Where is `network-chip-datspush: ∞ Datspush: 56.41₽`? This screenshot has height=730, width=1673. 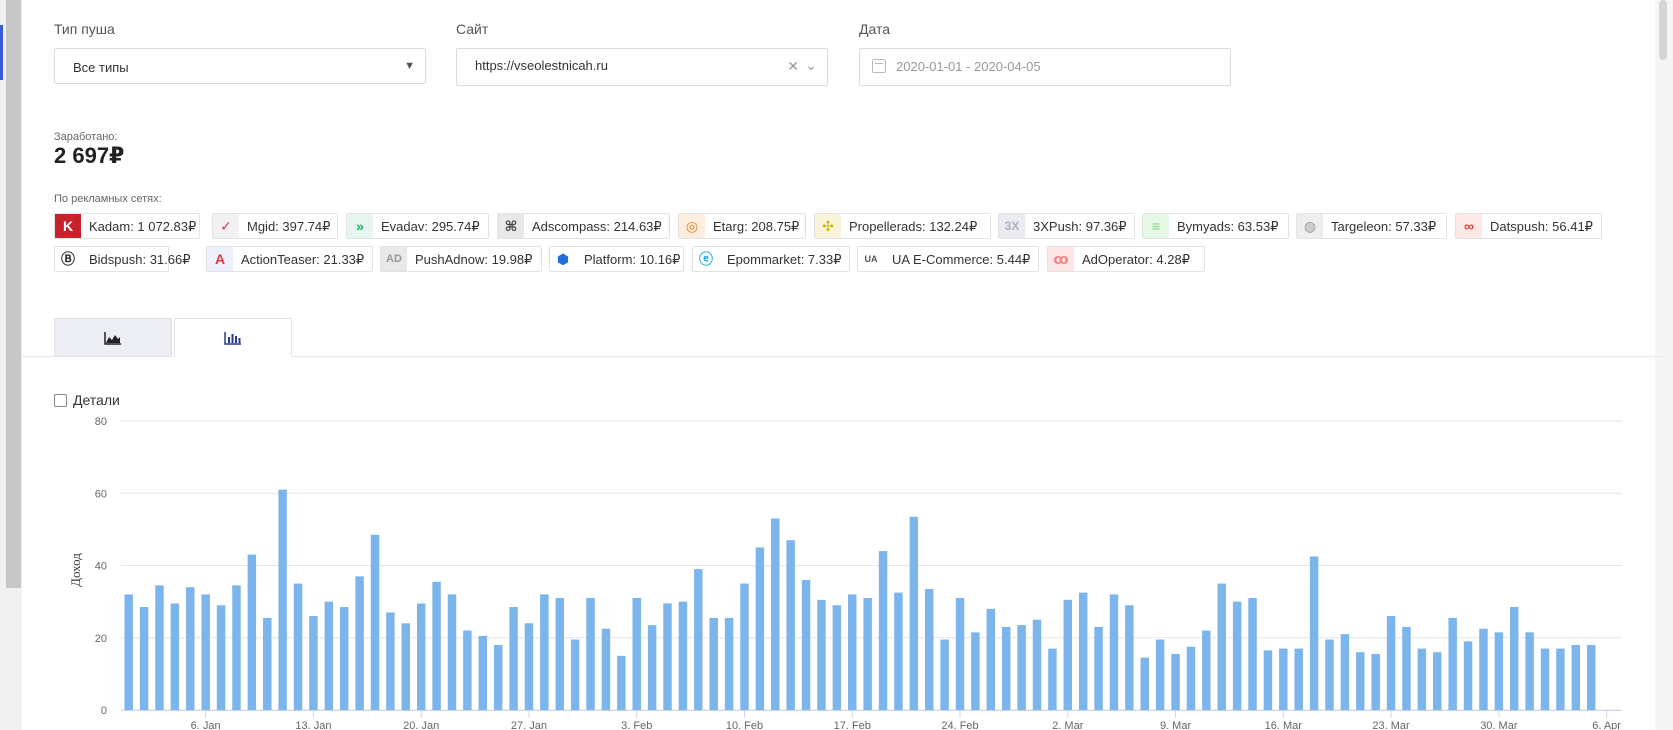 network-chip-datspush: ∞ Datspush: 56.41₽ is located at coordinates (1528, 226).